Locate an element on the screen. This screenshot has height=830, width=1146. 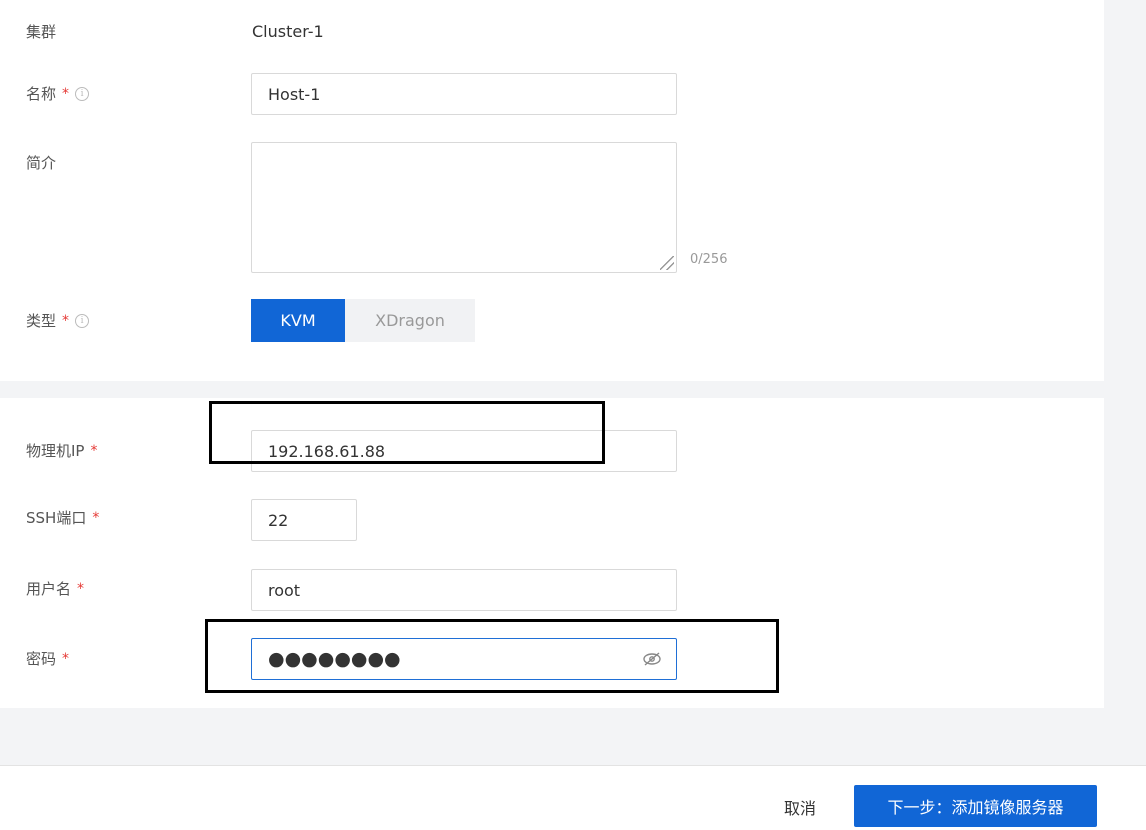
password-masked-value: ●●●●●●●● is located at coordinates (334, 659).